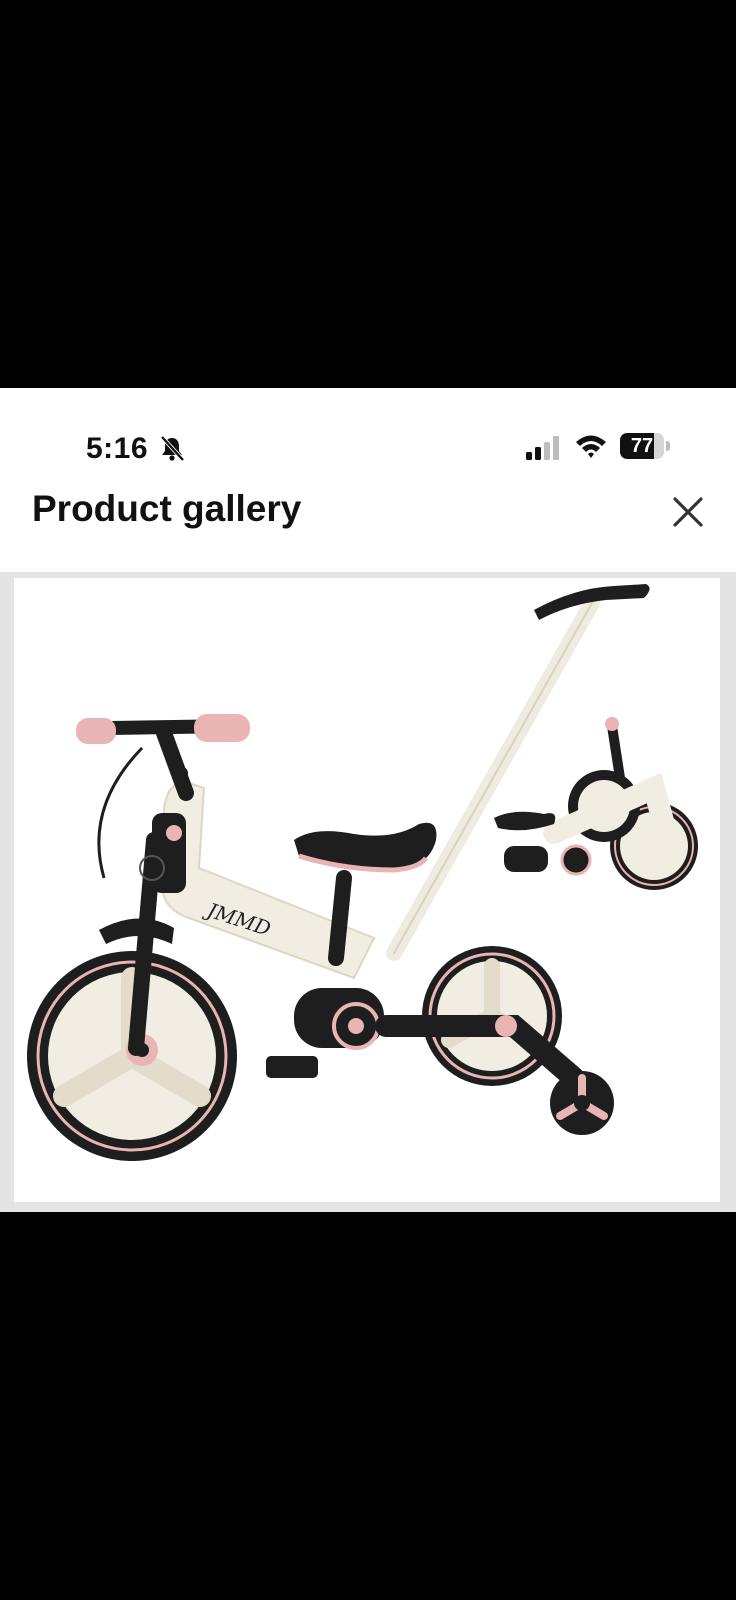 The image size is (736, 1600). I want to click on close-icon, so click(688, 512).